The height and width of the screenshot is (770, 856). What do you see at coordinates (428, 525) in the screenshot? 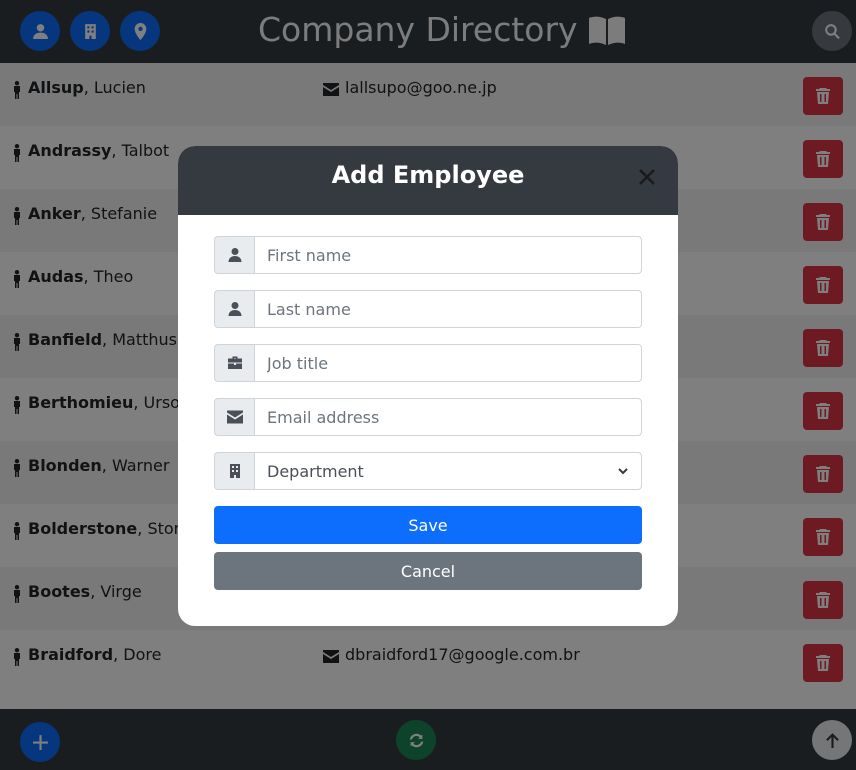
I see `save-button: Save` at bounding box center [428, 525].